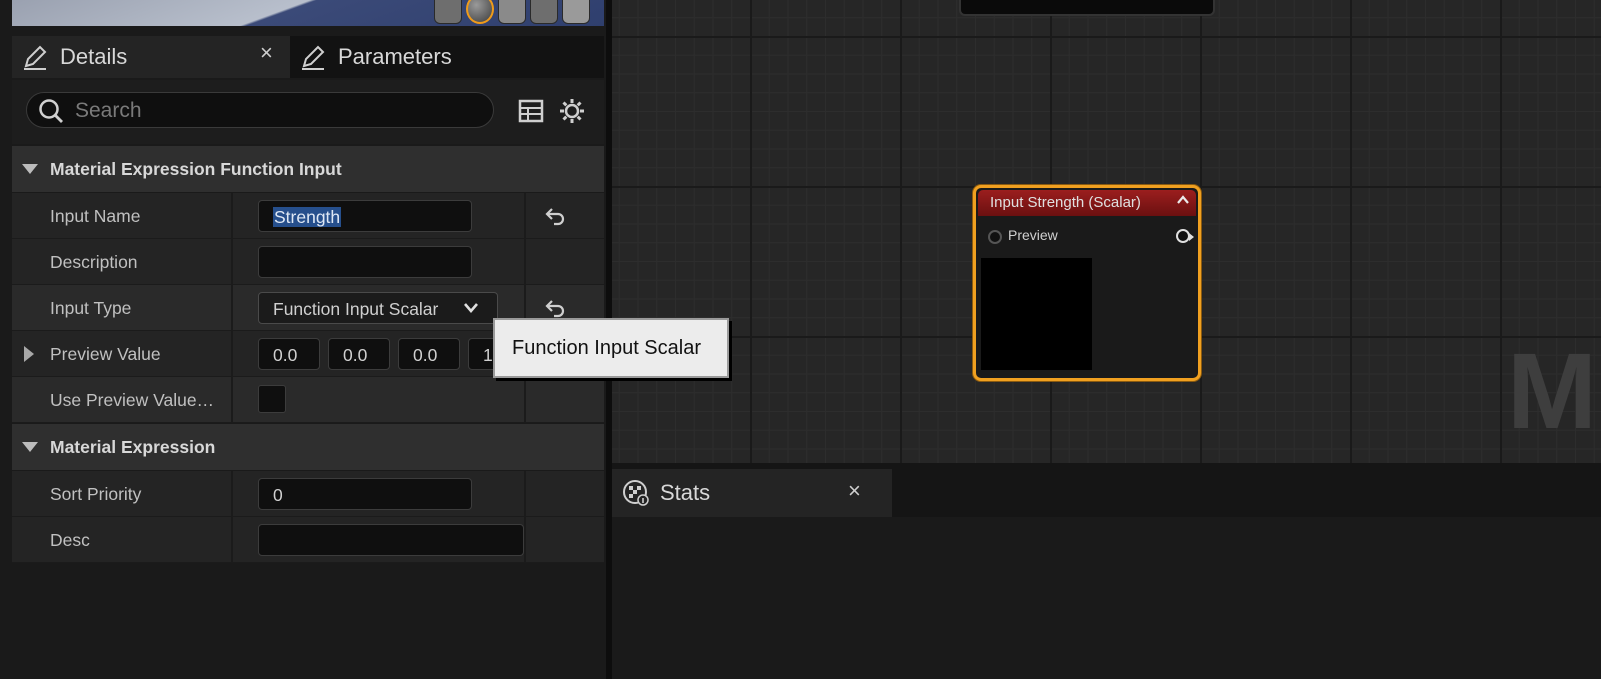 The height and width of the screenshot is (679, 1601). I want to click on search-icon, so click(51, 111).